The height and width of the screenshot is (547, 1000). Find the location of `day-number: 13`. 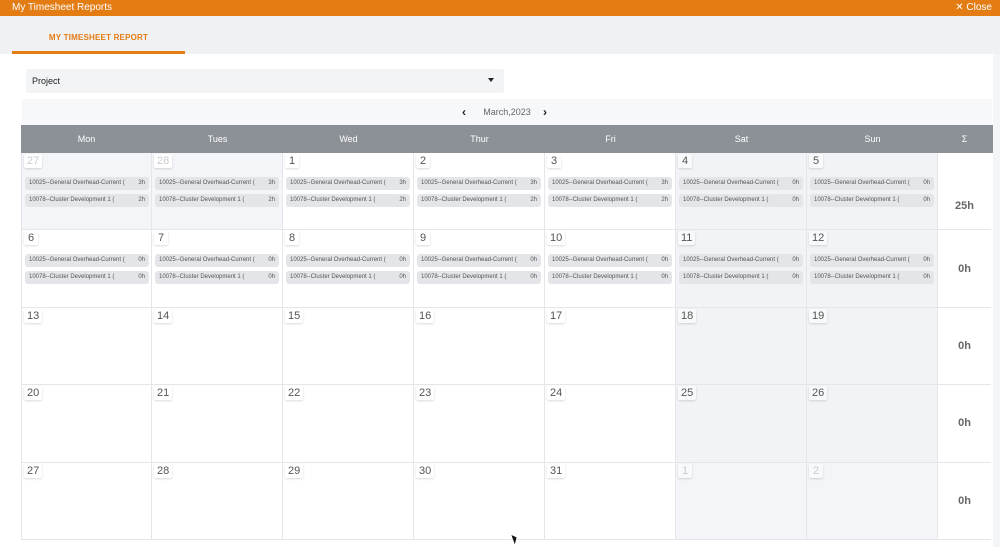

day-number: 13 is located at coordinates (33, 315).